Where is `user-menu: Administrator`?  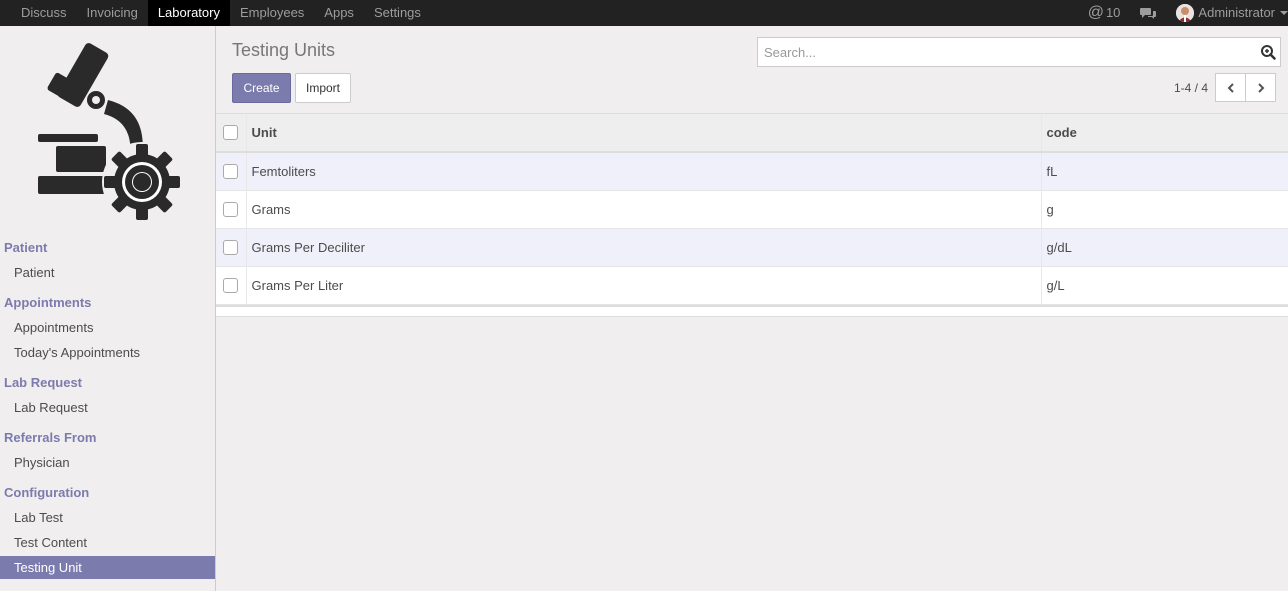 user-menu: Administrator is located at coordinates (1227, 13).